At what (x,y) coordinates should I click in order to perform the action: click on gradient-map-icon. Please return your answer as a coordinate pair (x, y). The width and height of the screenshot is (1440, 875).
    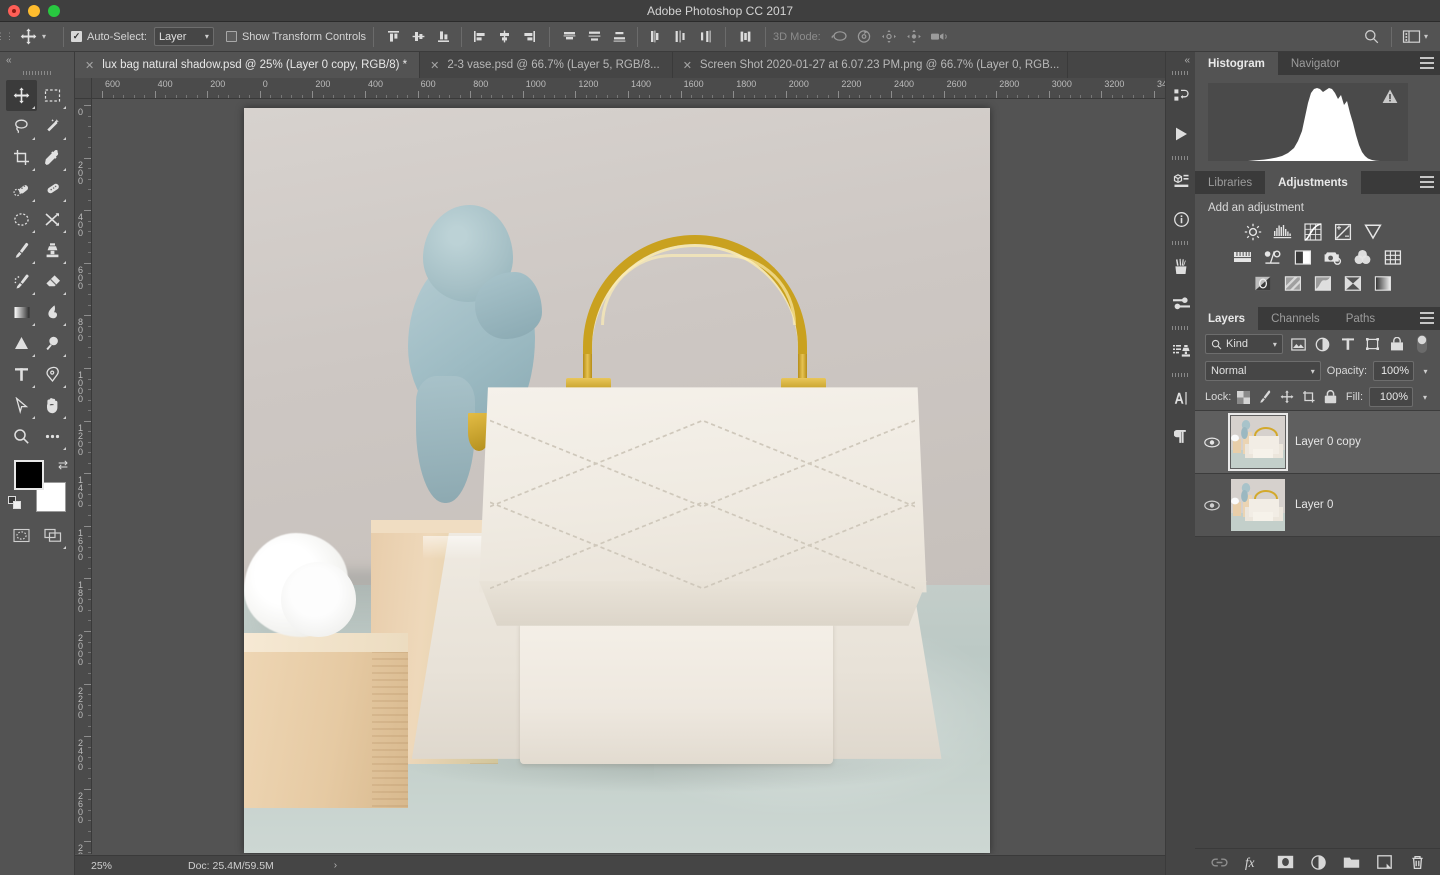
    Looking at the image, I should click on (1382, 283).